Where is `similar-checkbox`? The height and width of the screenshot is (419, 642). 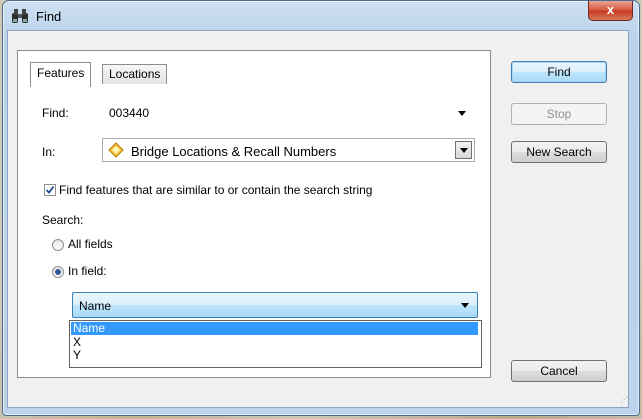
similar-checkbox is located at coordinates (50, 190).